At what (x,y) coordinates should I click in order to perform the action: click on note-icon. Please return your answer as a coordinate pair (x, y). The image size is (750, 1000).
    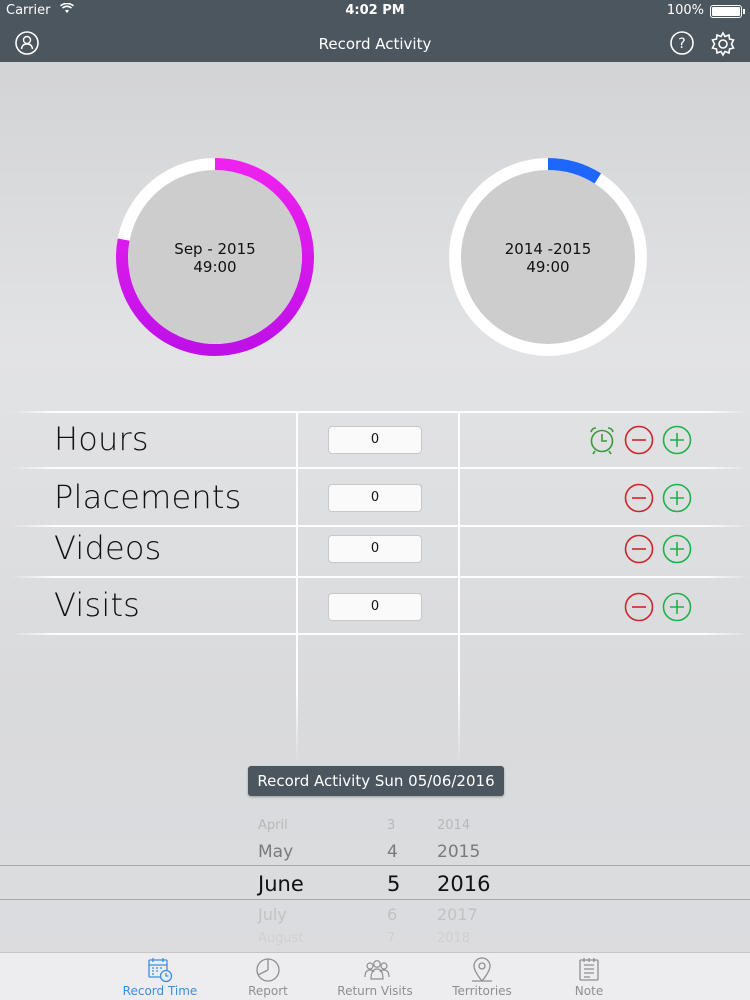
    Looking at the image, I should click on (589, 970).